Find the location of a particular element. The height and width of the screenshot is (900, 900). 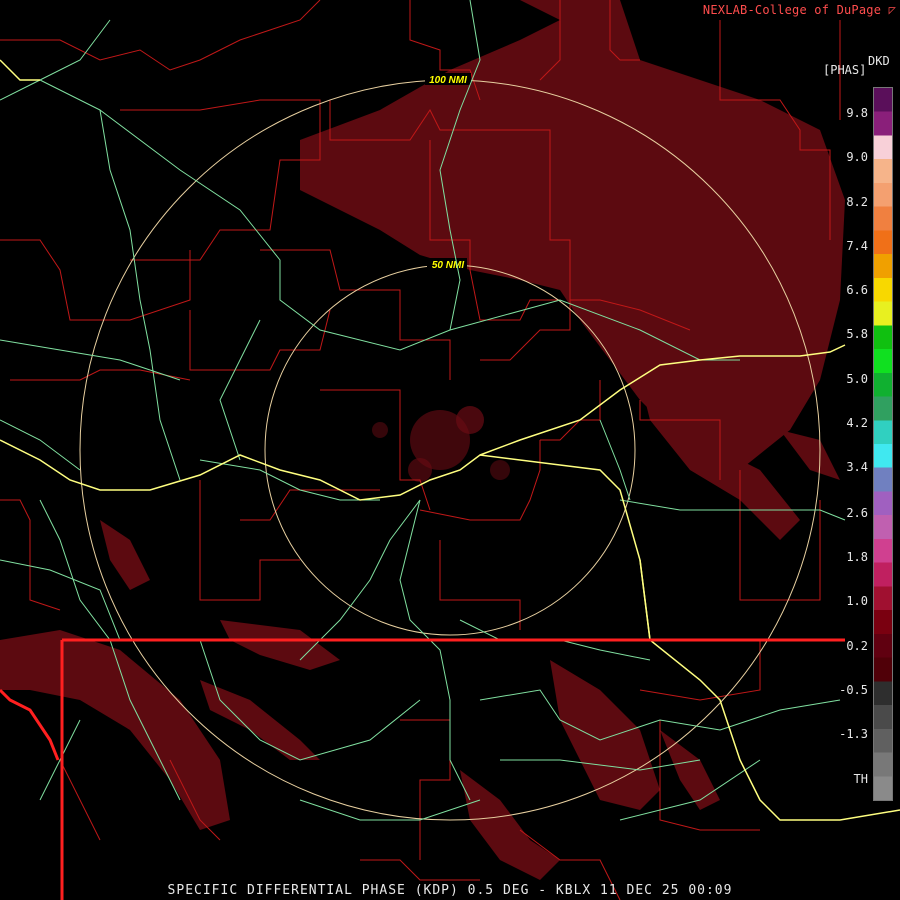

ring-label-50: 50 NMI is located at coordinates (448, 265).